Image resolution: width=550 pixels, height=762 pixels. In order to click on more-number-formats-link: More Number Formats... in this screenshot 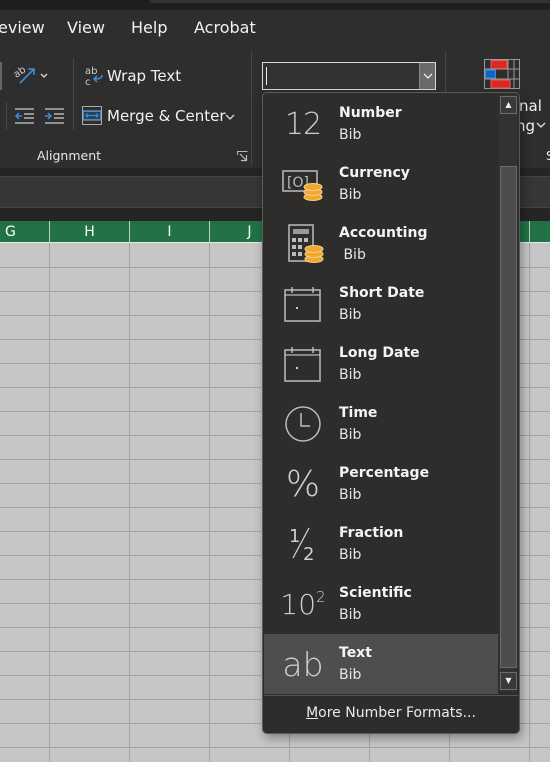, I will do `click(391, 713)`.